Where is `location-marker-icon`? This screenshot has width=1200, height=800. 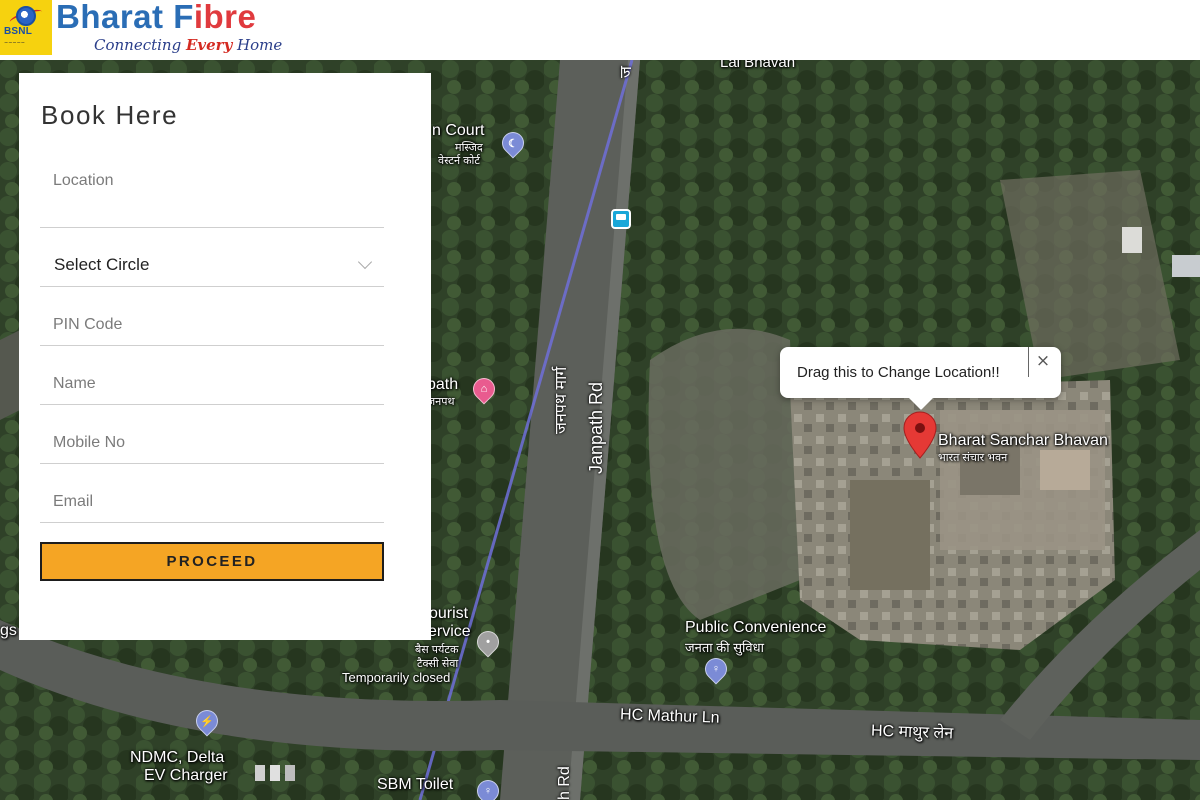 location-marker-icon is located at coordinates (920, 435).